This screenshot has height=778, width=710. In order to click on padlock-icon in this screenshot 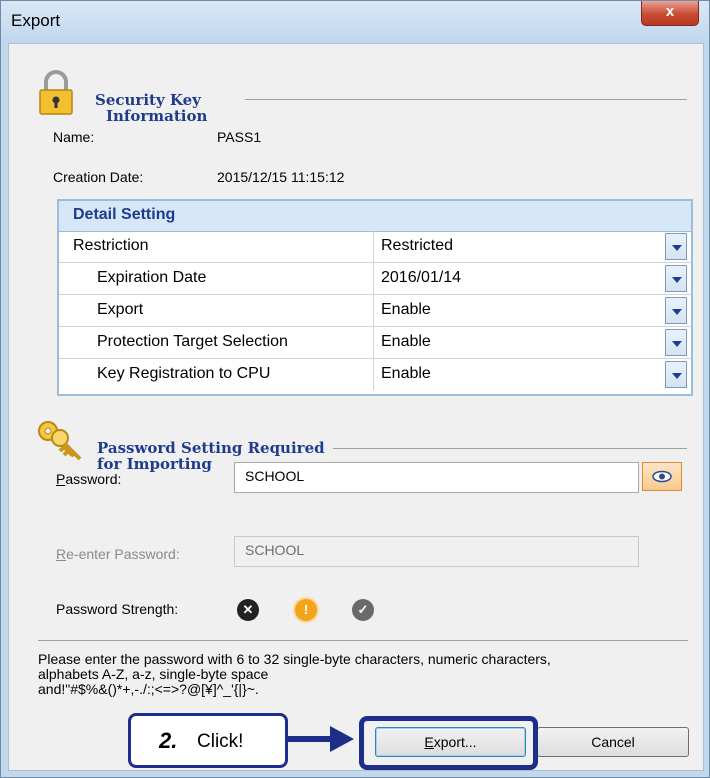, I will do `click(56, 92)`.